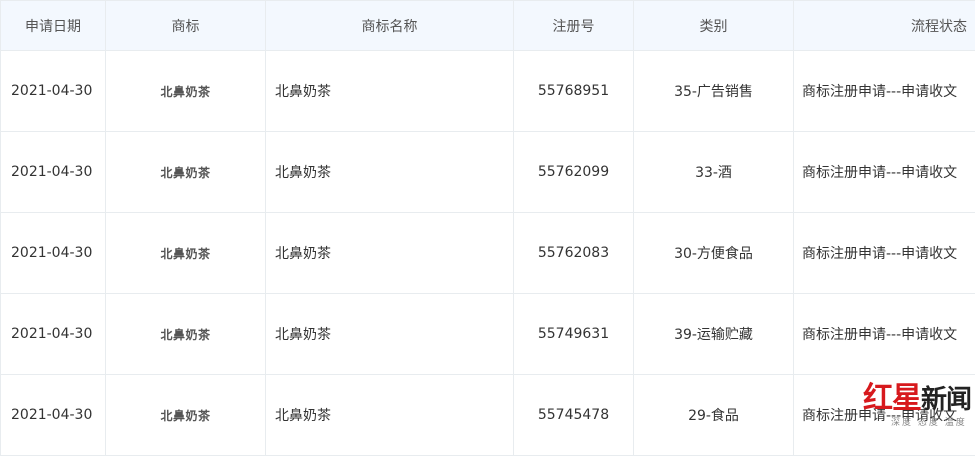 This screenshot has width=975, height=456. Describe the element at coordinates (186, 26) in the screenshot. I see `header-trademark: 商标` at that location.